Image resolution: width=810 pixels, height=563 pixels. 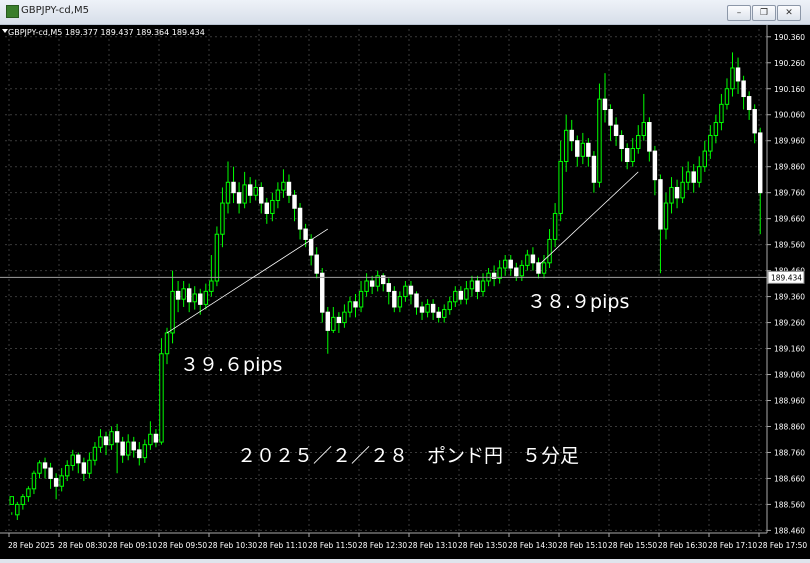 I want to click on close-button: ✕, so click(x=789, y=13).